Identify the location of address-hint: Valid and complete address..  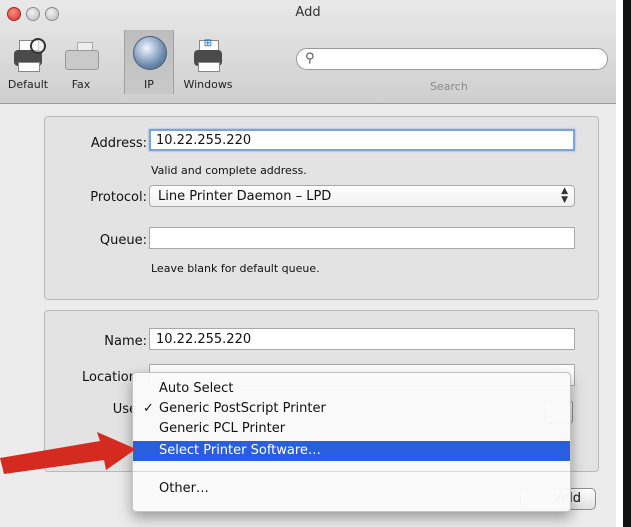
(229, 170).